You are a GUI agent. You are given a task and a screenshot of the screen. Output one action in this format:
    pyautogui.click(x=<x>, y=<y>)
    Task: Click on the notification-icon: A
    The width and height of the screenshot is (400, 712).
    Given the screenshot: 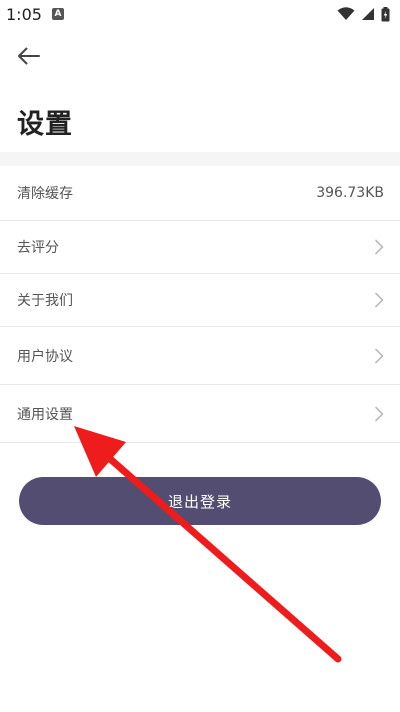 What is the action you would take?
    pyautogui.click(x=57, y=14)
    